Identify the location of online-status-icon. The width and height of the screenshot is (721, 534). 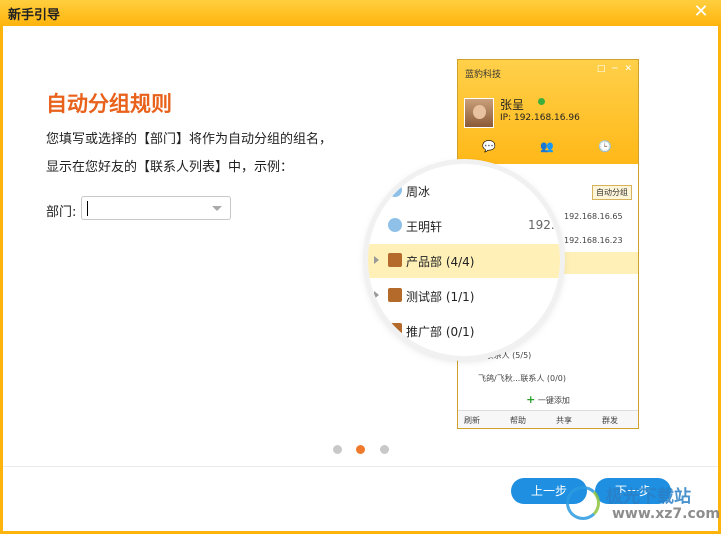
(541, 101).